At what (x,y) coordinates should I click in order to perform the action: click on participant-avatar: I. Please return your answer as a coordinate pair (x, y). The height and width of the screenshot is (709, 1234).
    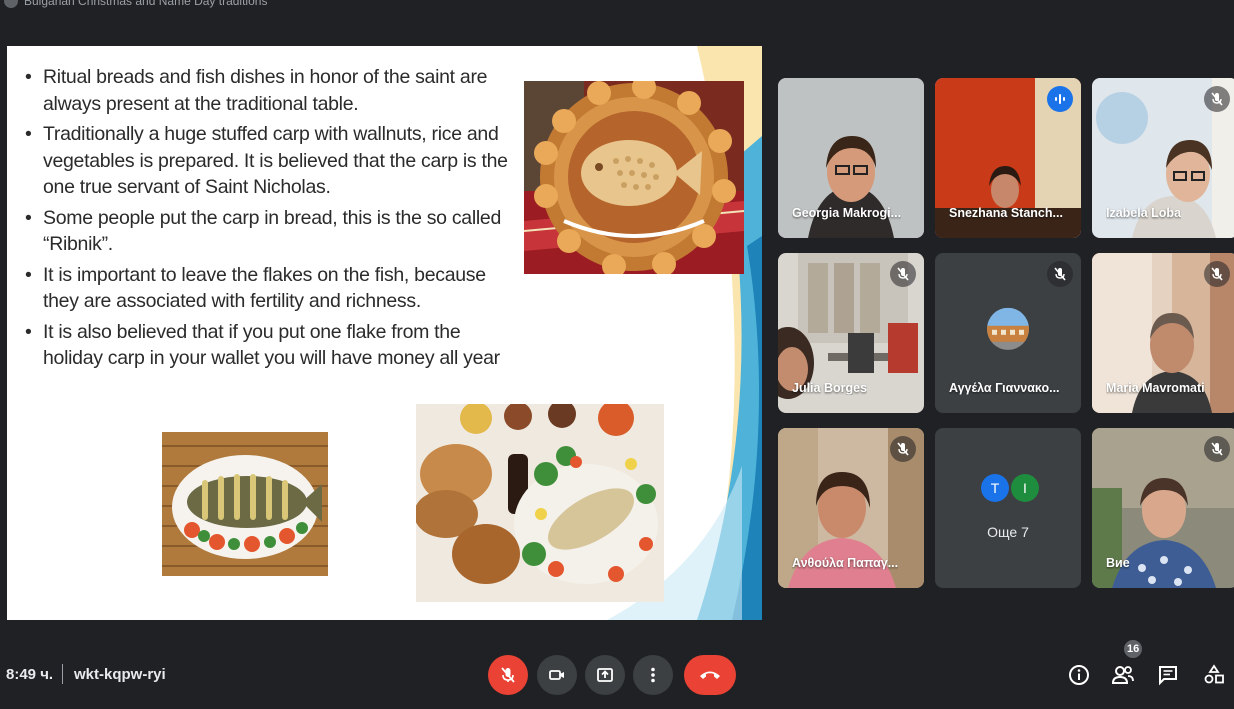
    Looking at the image, I should click on (1025, 488).